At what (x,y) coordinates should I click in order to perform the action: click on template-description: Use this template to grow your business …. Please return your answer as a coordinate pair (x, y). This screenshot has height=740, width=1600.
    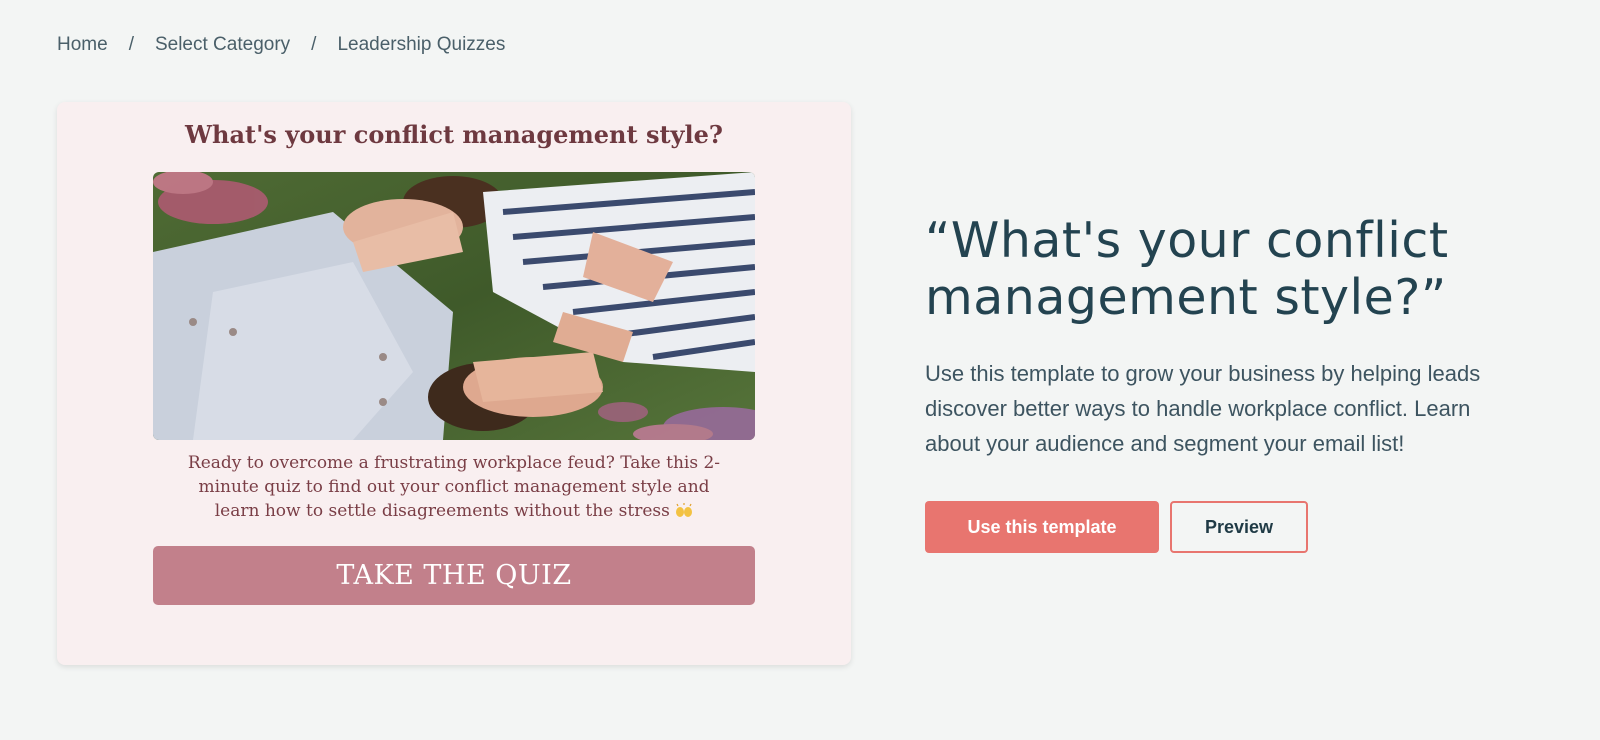
    Looking at the image, I should click on (1203, 408).